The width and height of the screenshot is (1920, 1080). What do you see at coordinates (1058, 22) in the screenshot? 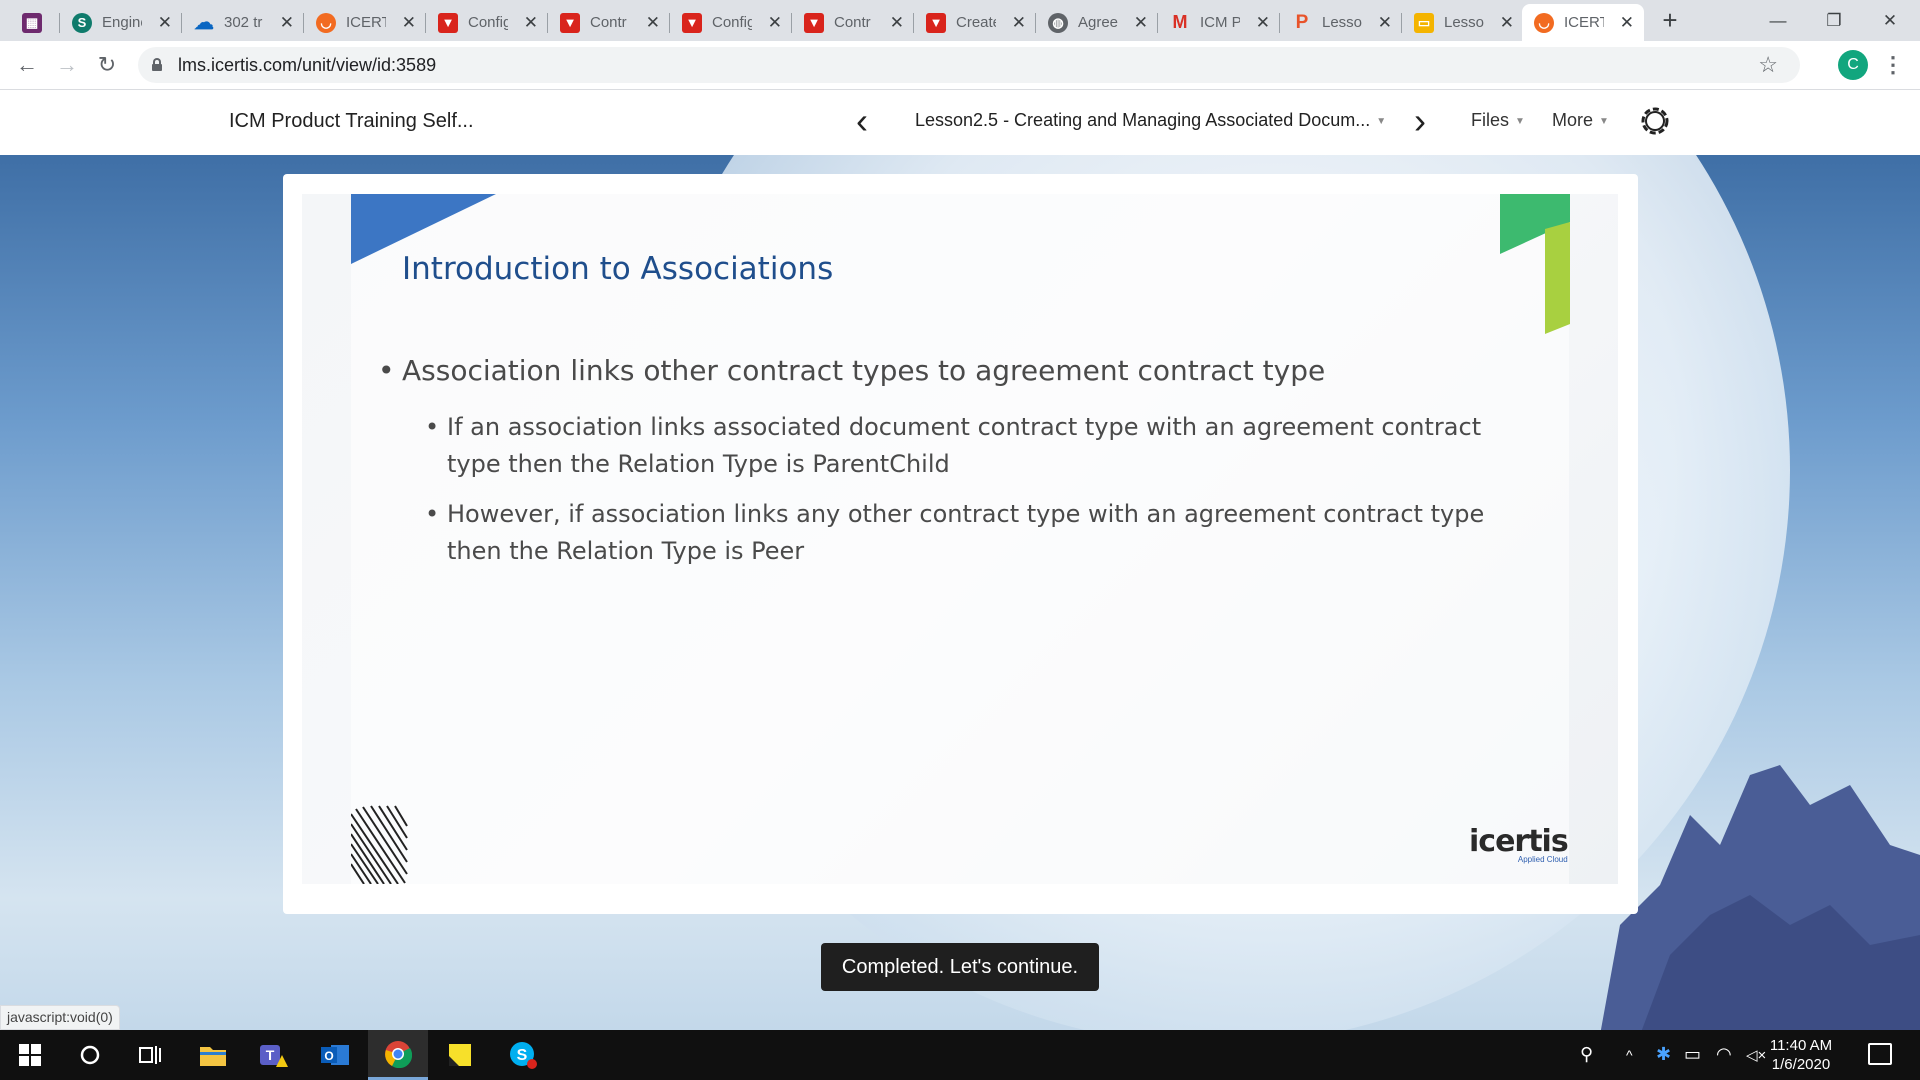
I see `globe-icon: ◍` at bounding box center [1058, 22].